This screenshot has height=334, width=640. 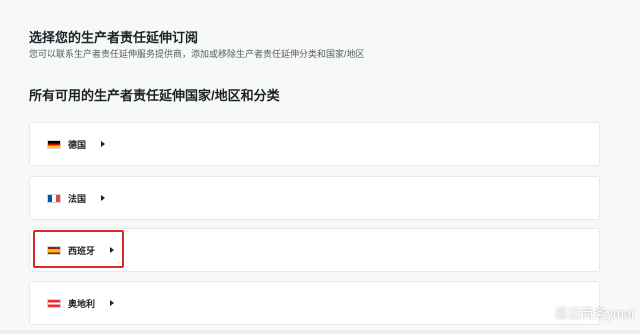 I want to click on austria-flag-icon, so click(x=54, y=303).